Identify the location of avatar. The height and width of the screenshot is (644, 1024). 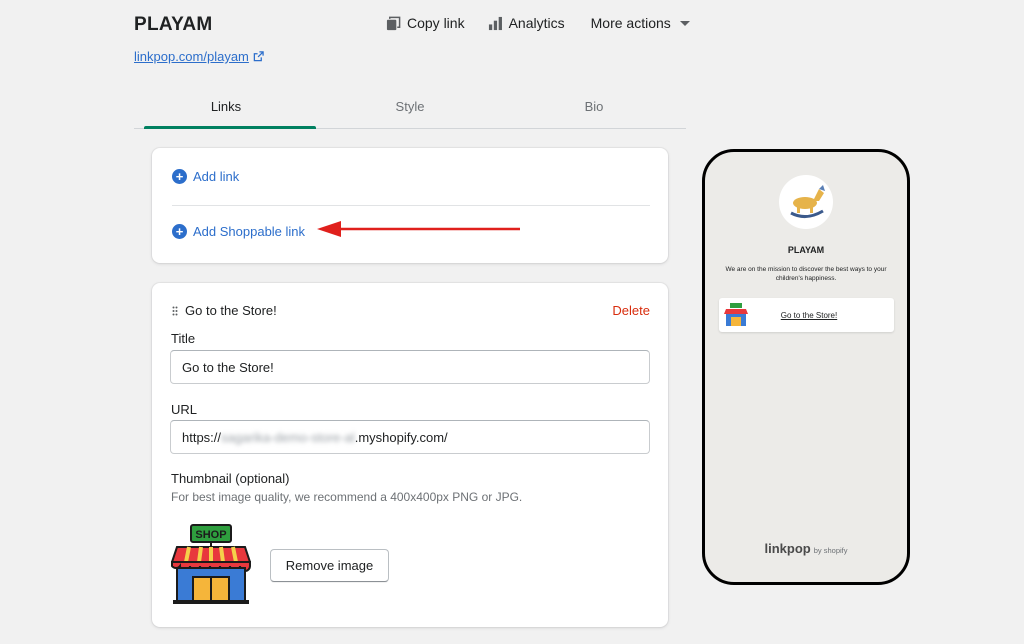
(806, 202).